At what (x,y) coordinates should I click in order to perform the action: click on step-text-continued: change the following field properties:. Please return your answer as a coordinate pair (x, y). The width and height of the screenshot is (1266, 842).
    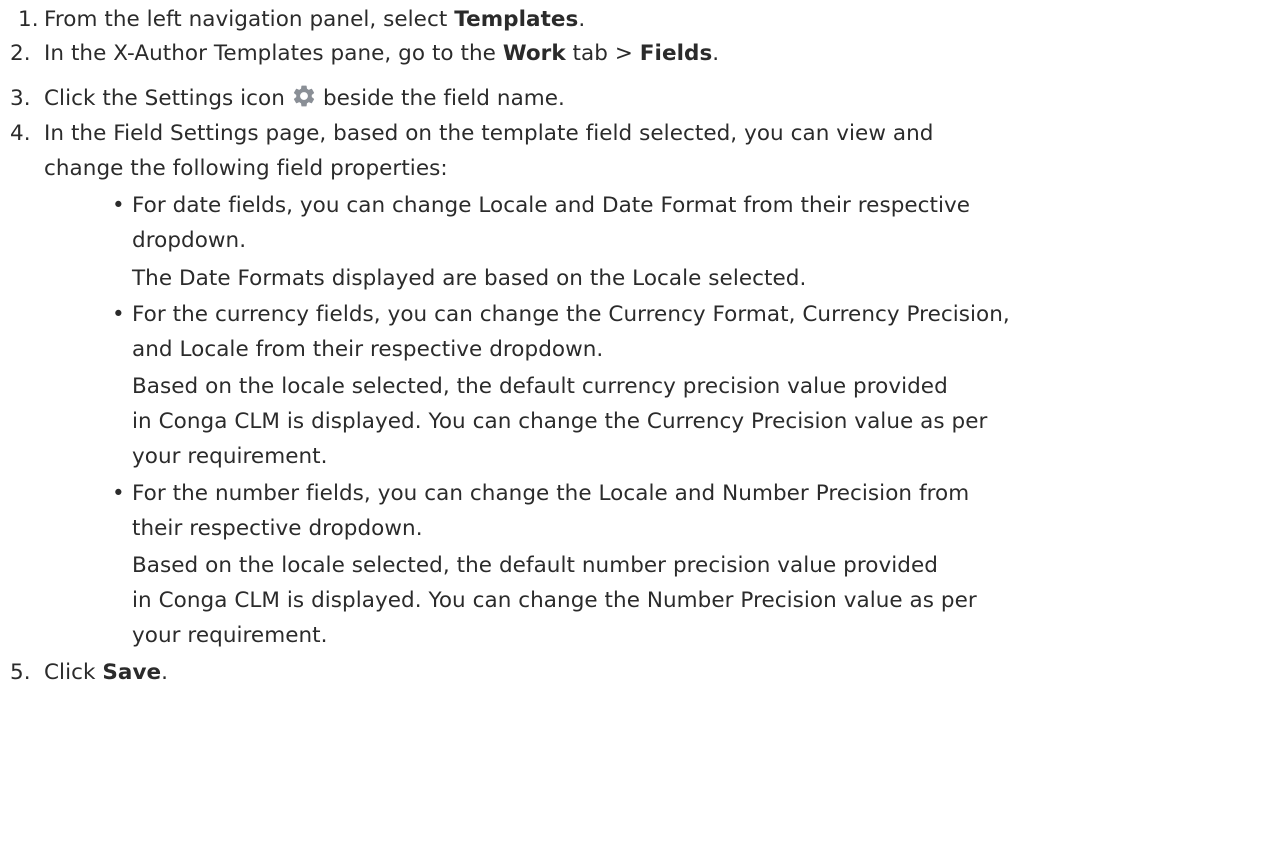
    Looking at the image, I should click on (246, 168).